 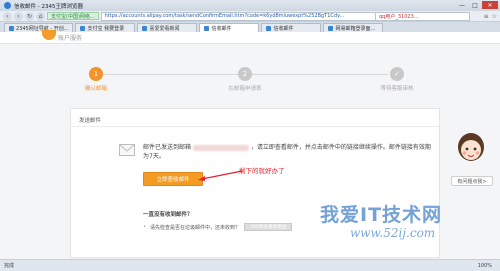 I want to click on zoom-level: 100%, so click(x=485, y=266).